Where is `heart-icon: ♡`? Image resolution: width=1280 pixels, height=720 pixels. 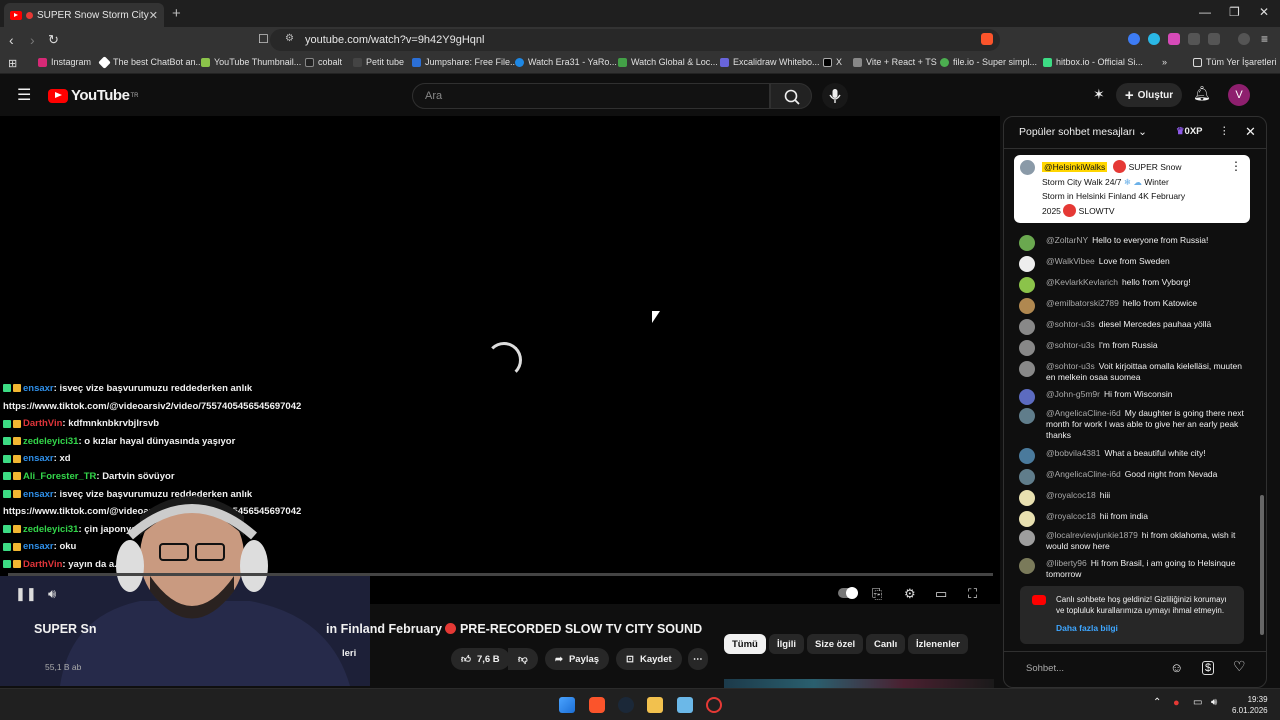
heart-icon: ♡ is located at coordinates (1239, 666).